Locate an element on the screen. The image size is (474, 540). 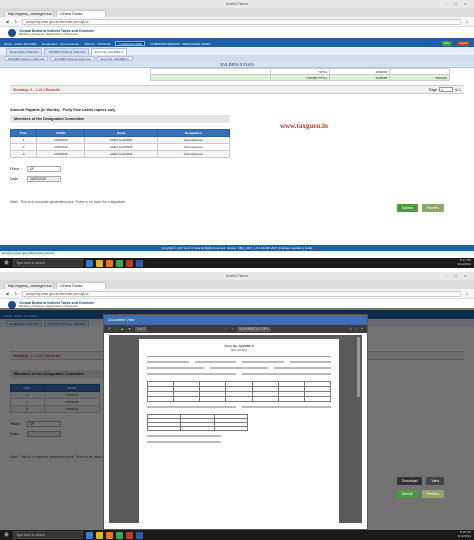
records-bar: Showing : 1 - 1 of 1 Records Page 1 of 1 is located at coordinates (237, 89).